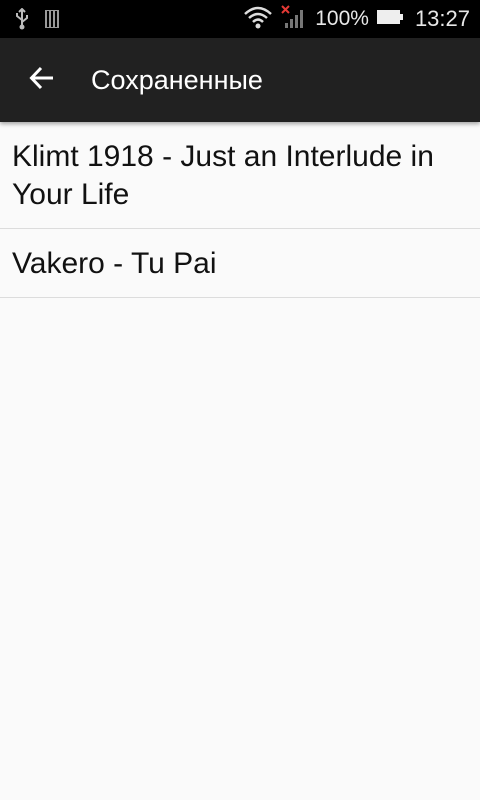  I want to click on status-left-icons, so click(37, 20).